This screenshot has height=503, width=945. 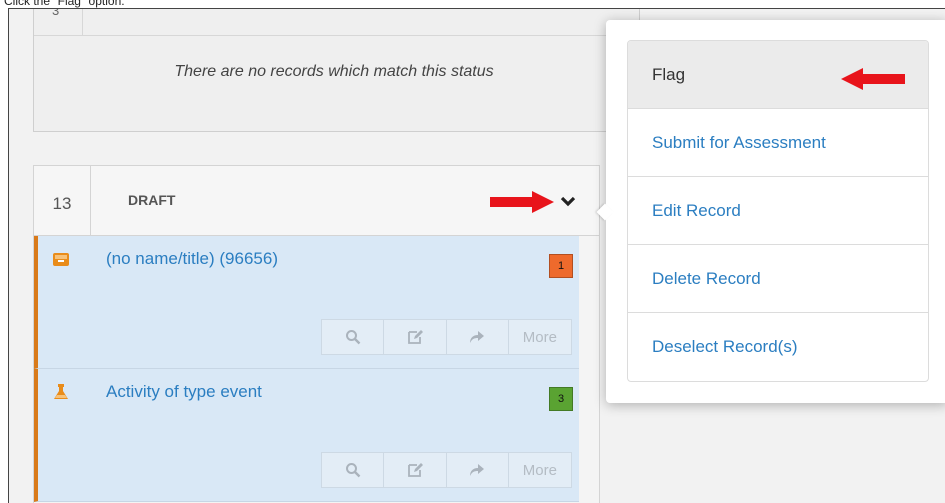 I want to click on flask-icon, so click(x=61, y=391).